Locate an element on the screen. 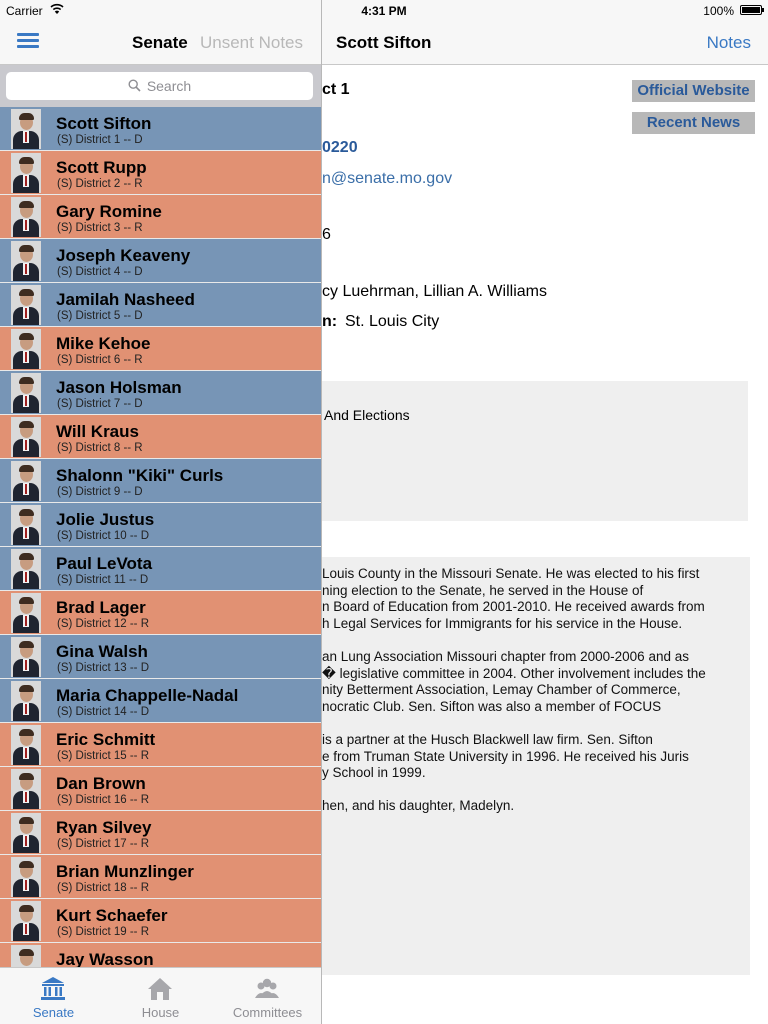 The image size is (768, 1024). tab-bar: Senate House Committees is located at coordinates (160, 995).